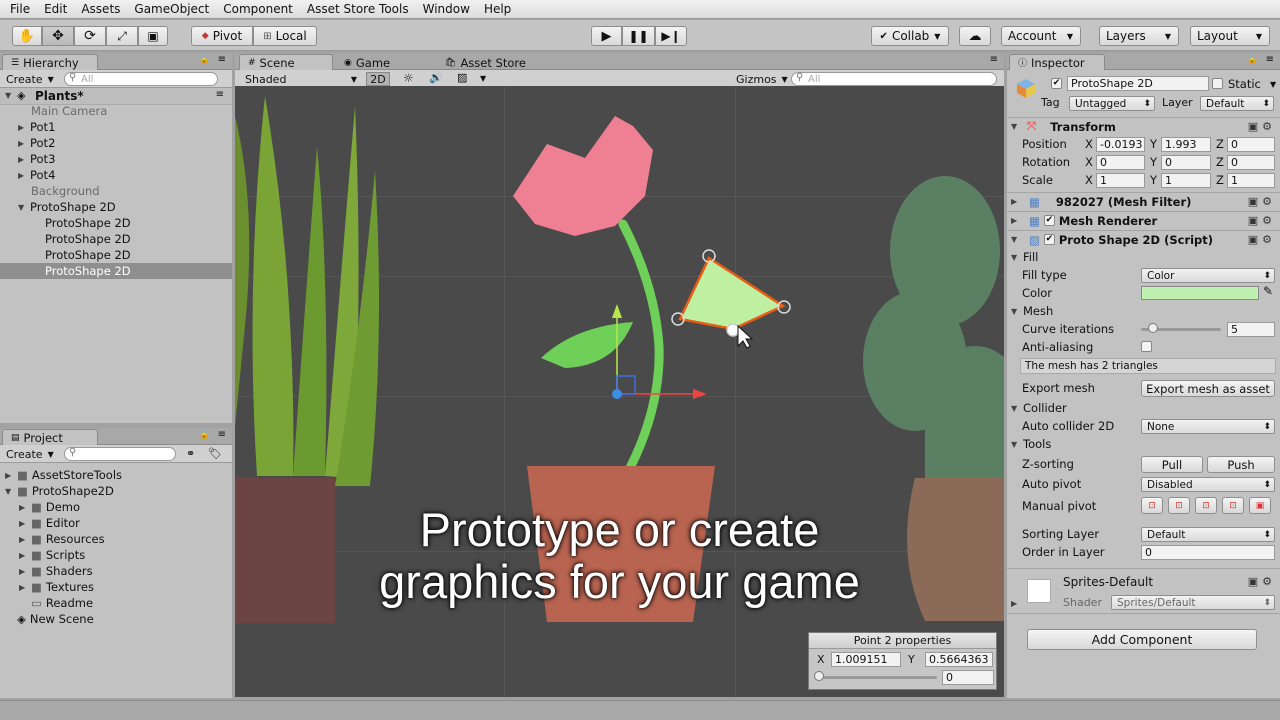 This screenshot has height=720, width=1280. I want to click on gizmos-dropdown: Gizmos ▼, so click(762, 79).